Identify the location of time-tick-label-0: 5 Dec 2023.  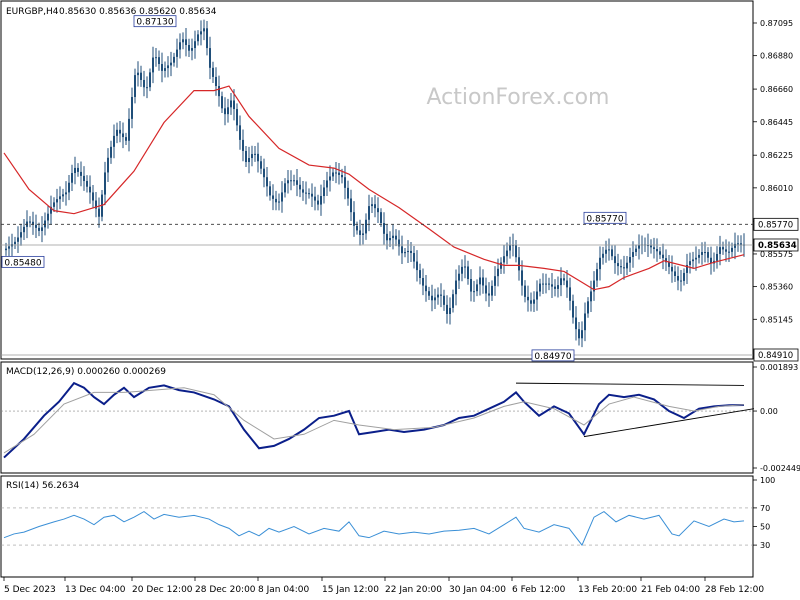
(30, 590).